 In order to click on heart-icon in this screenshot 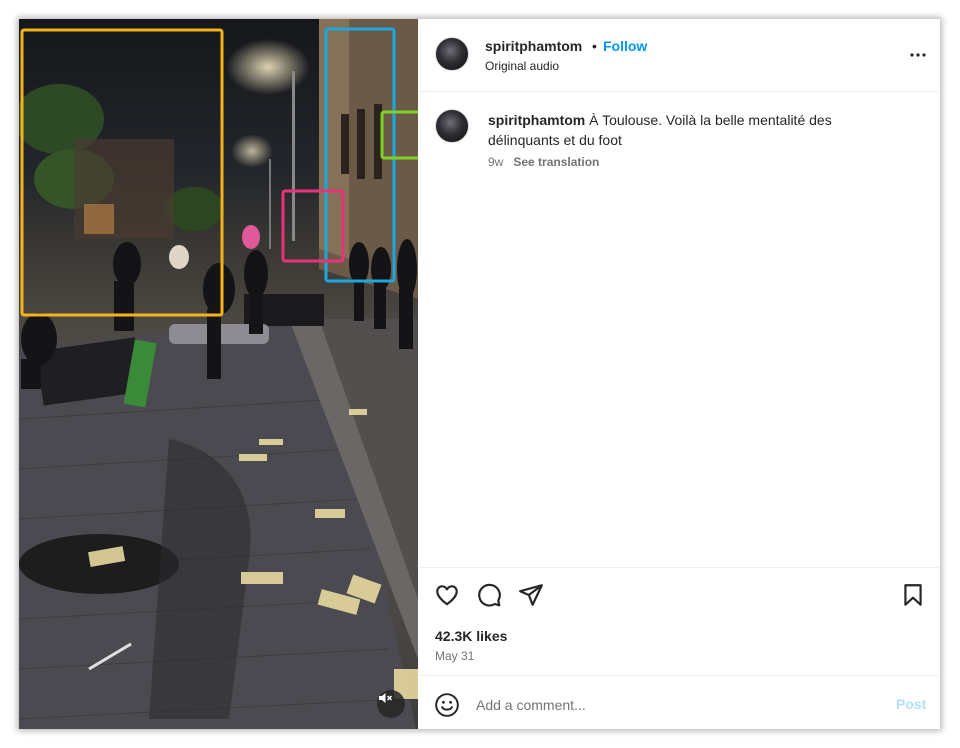, I will do `click(447, 595)`.